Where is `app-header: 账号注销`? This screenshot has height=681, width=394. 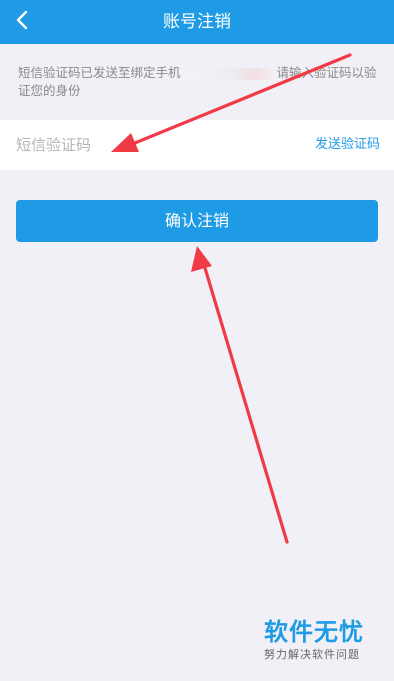
app-header: 账号注销 is located at coordinates (197, 22).